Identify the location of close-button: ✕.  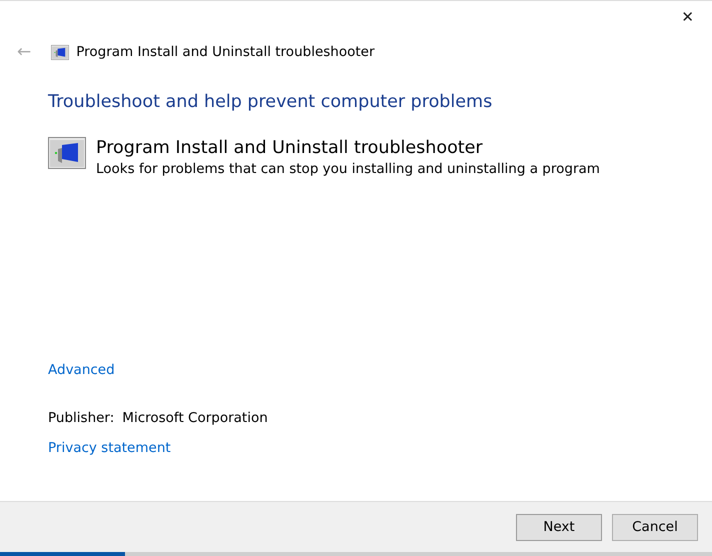
(687, 17).